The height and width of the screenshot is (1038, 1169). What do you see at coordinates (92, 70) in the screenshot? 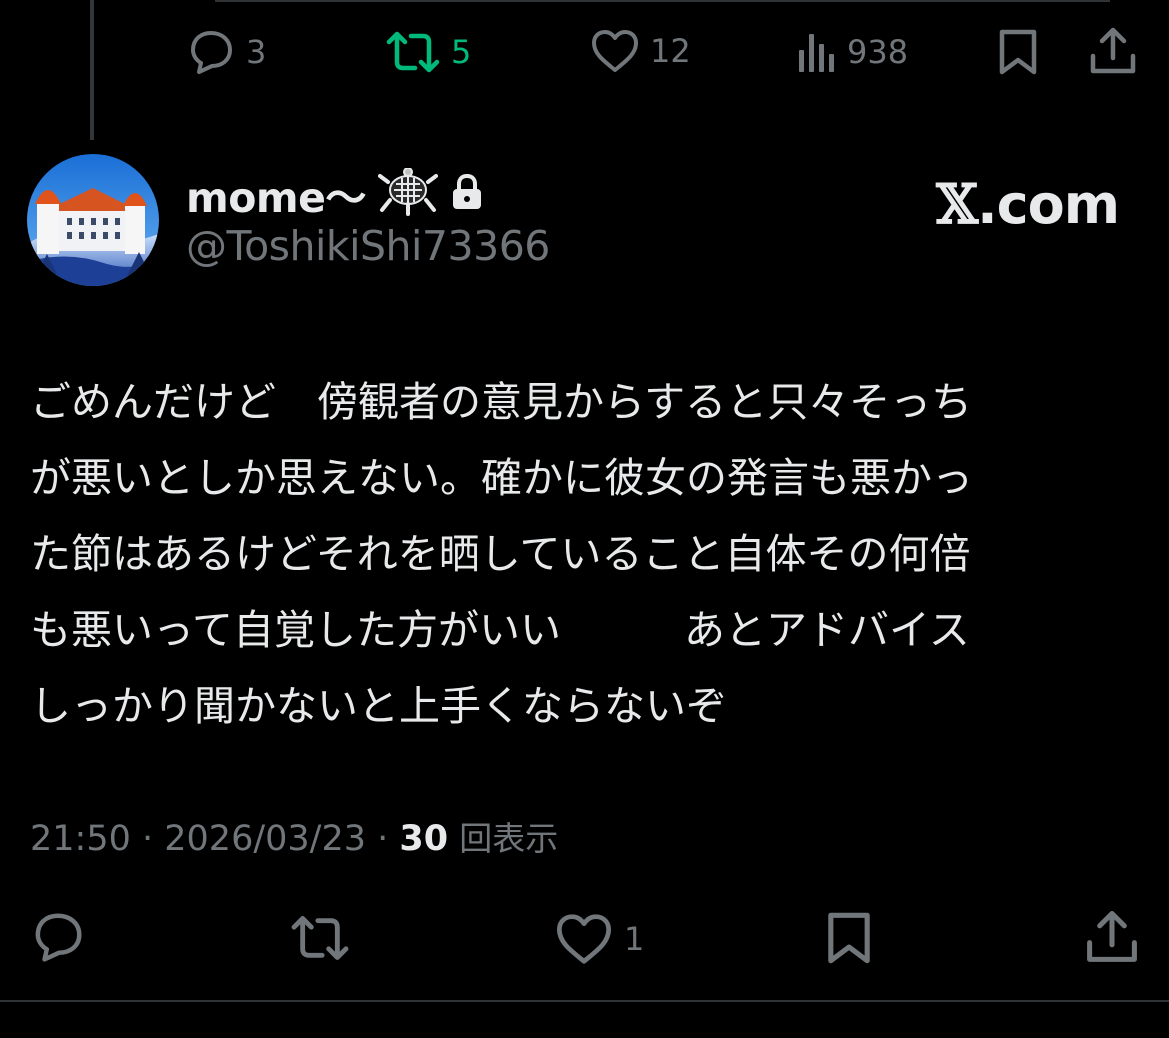
I see `thread-line` at bounding box center [92, 70].